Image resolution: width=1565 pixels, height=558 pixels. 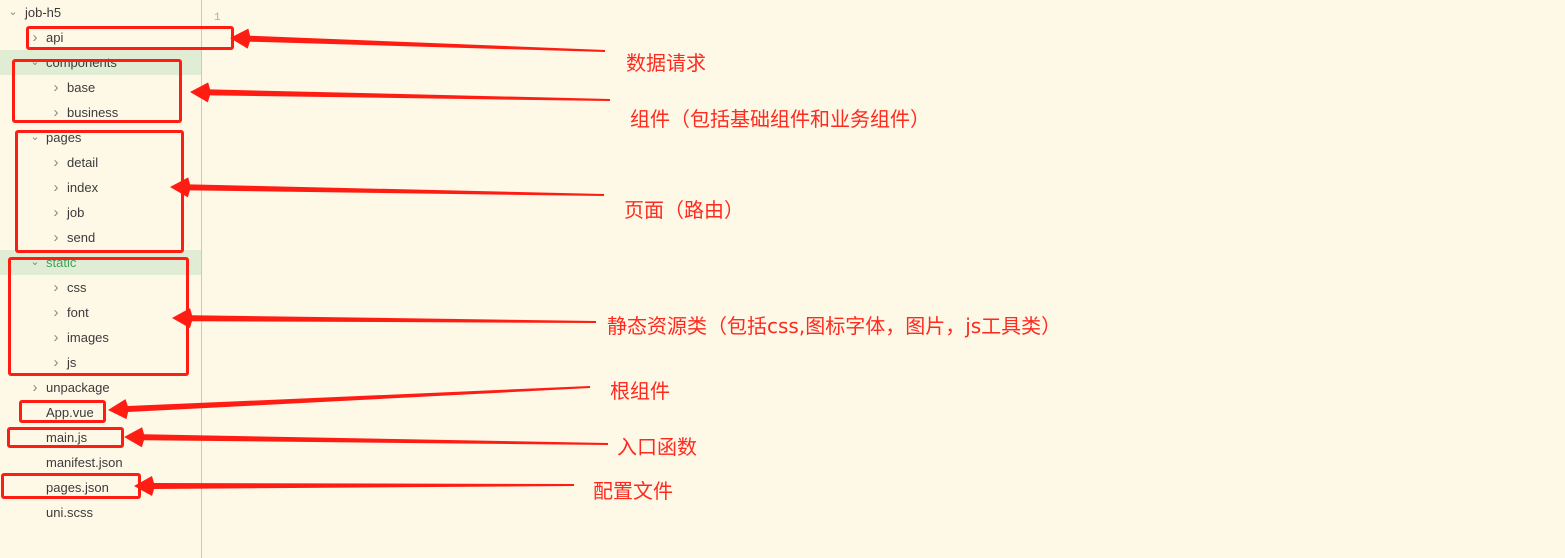 I want to click on arrow-pages-json, so click(x=354, y=485).